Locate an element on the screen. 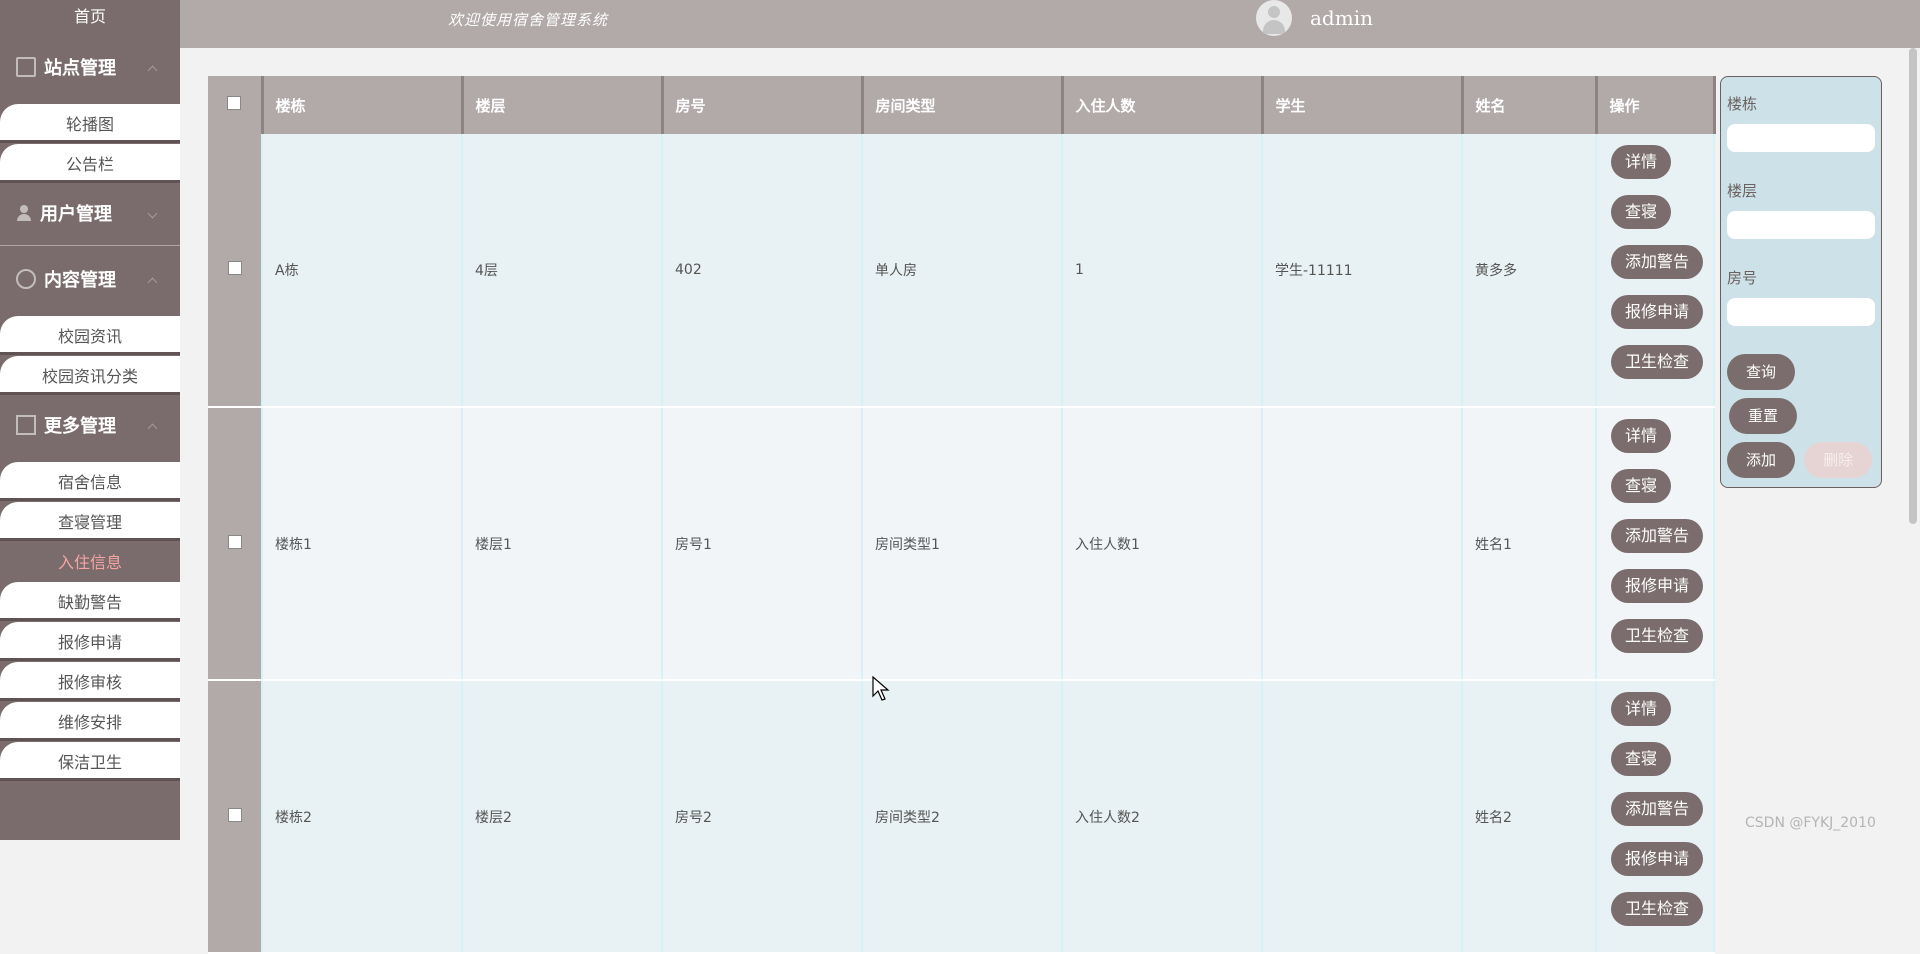  sidebar-group-content: 内容管理 is located at coordinates (90, 279).